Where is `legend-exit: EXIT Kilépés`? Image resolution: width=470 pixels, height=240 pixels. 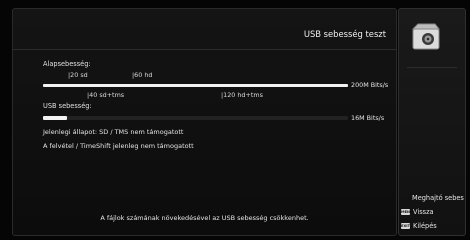 legend-exit: EXIT Kilépés is located at coordinates (419, 226).